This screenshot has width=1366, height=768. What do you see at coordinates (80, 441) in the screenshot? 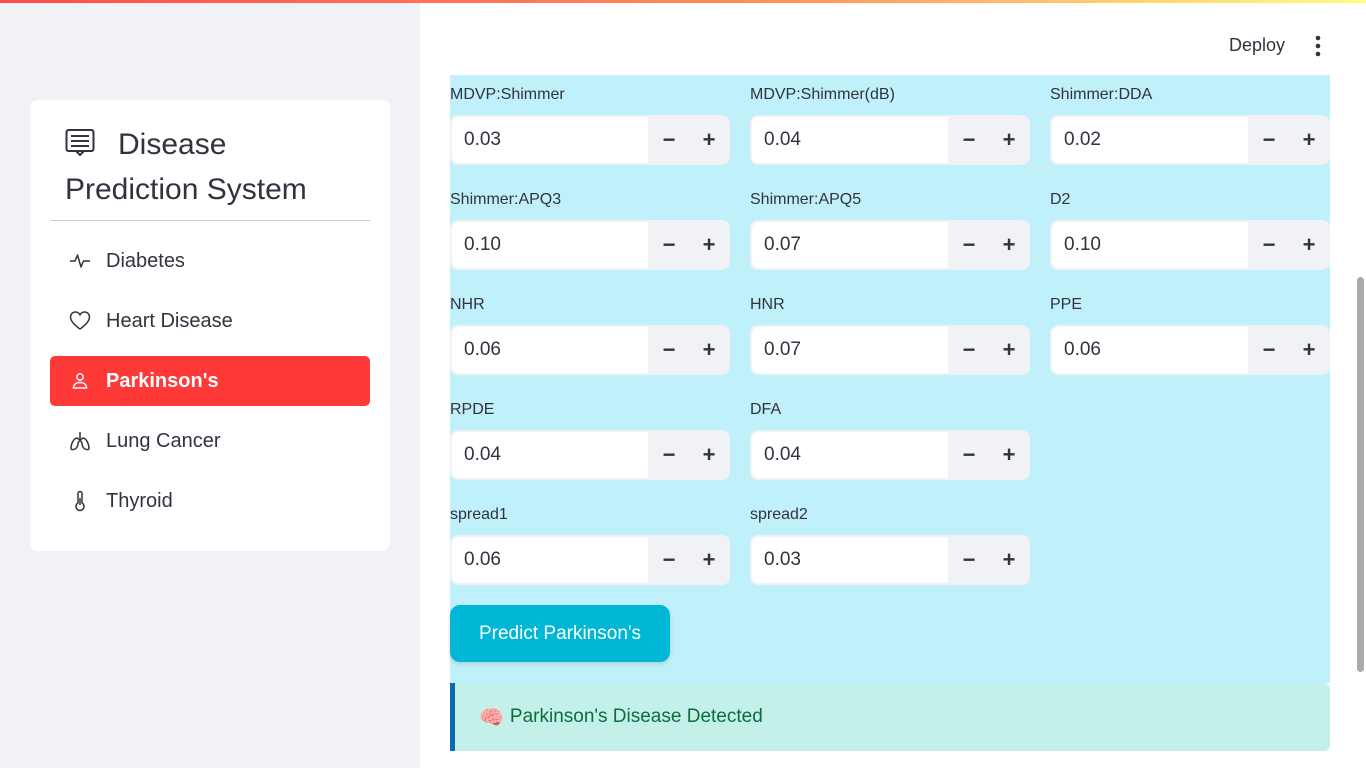
I see `lungs-icon` at bounding box center [80, 441].